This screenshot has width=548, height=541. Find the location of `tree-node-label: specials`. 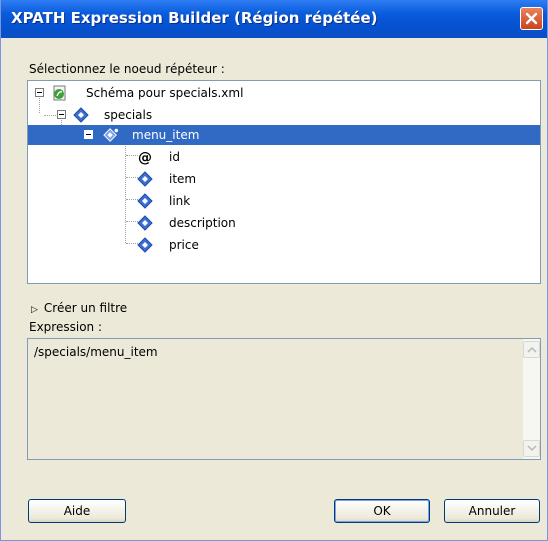

tree-node-label: specials is located at coordinates (128, 115).